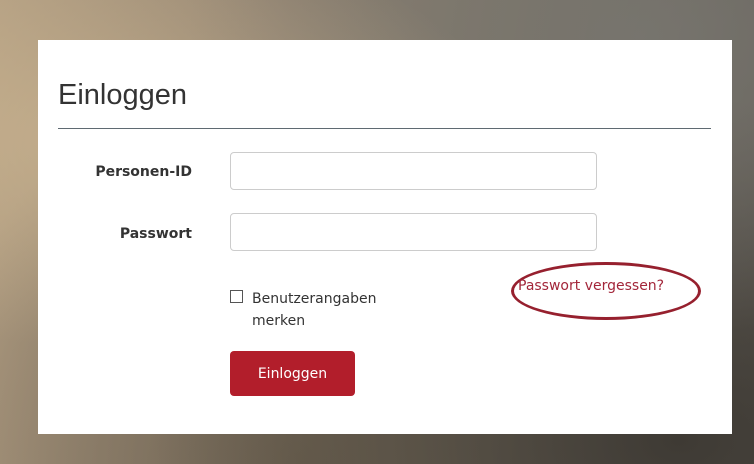 This screenshot has height=464, width=754. I want to click on login-button: Einloggen, so click(292, 373).